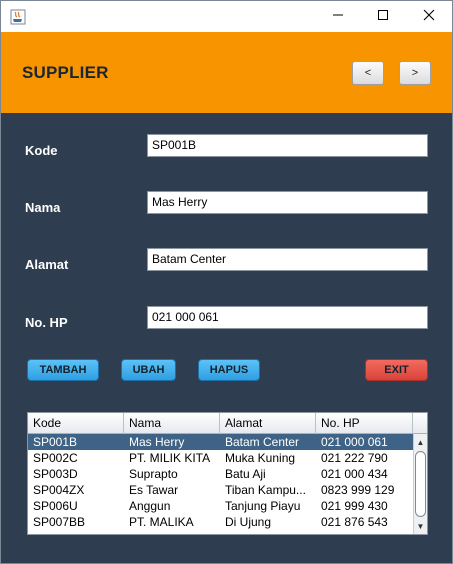  What do you see at coordinates (59, 522) in the screenshot?
I see `cell-kode: SP007BB` at bounding box center [59, 522].